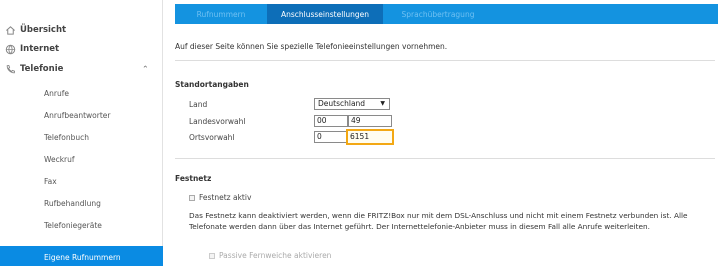 The height and width of the screenshot is (266, 718). Describe the element at coordinates (342, 103) in the screenshot. I see `land-select-value: Deutschland` at that location.